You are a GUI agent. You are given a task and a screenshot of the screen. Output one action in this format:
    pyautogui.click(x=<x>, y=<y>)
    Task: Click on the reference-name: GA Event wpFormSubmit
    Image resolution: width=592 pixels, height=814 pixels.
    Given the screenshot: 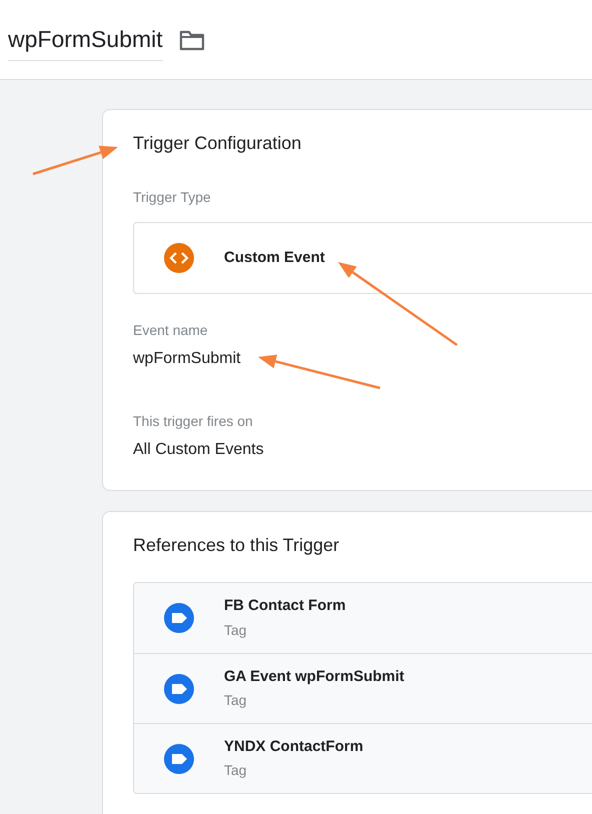 What is the action you would take?
    pyautogui.click(x=314, y=676)
    